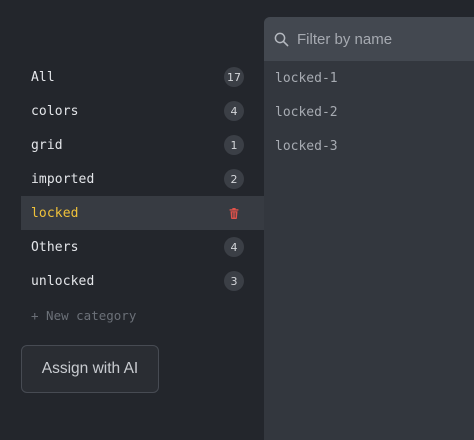 This screenshot has width=474, height=440. What do you see at coordinates (234, 145) in the screenshot?
I see `count-badge: 1` at bounding box center [234, 145].